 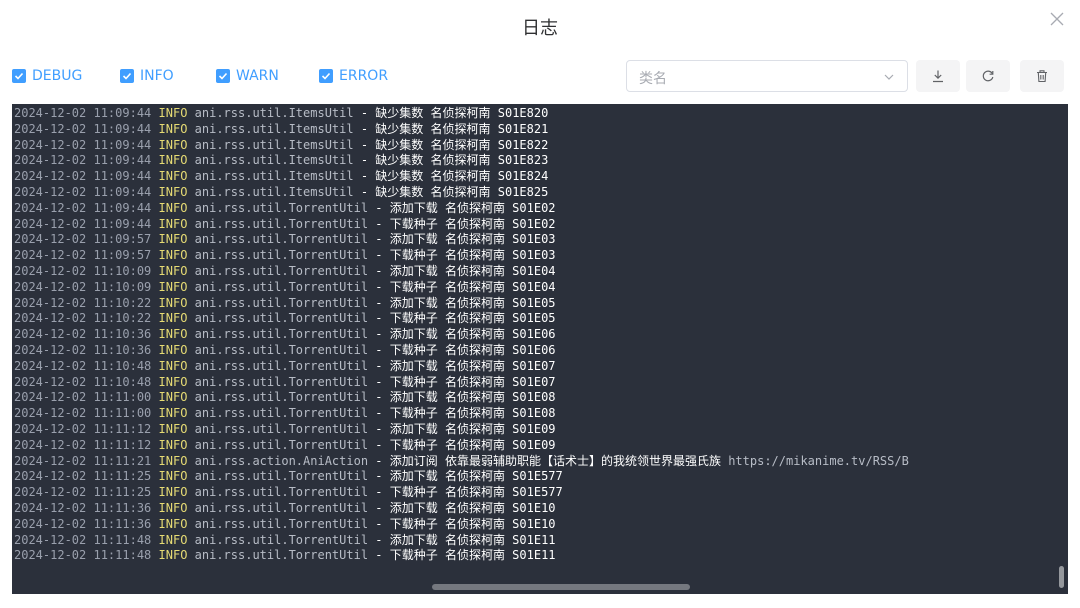 I want to click on log-message: 添加订阅 依靠最弱辅助职能【话术士】的我统领世界最强氏族, so click(x=555, y=460).